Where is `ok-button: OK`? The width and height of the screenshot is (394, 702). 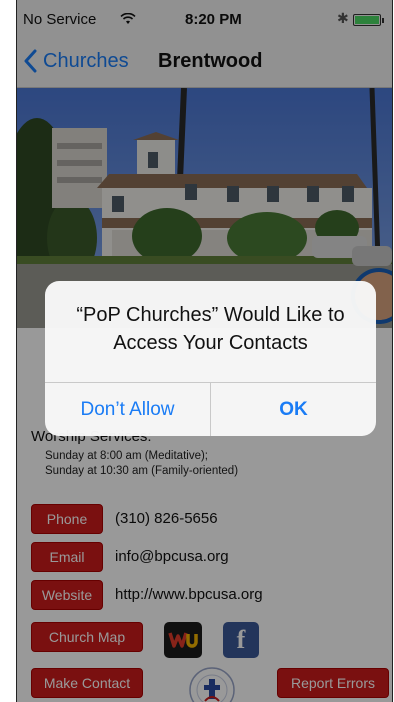
ok-button: OK is located at coordinates (293, 409).